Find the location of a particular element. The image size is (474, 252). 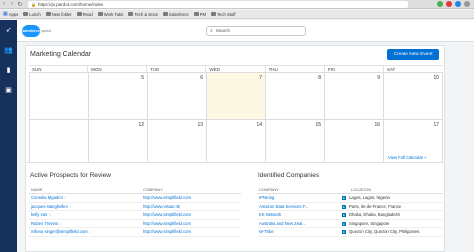

location-text: Lagos, Lagos, Nigeria is located at coordinates (369, 198).